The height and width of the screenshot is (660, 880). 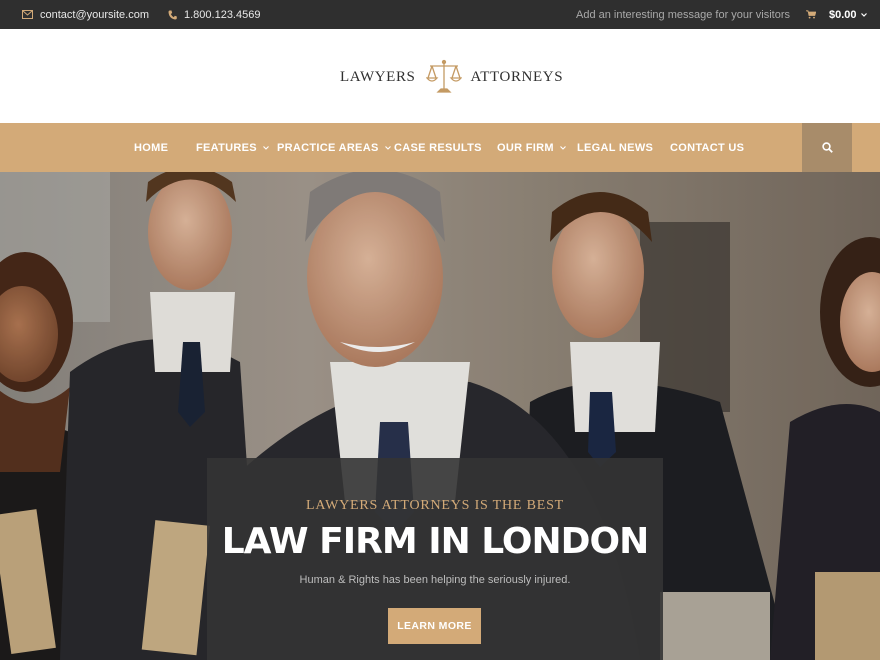 I want to click on nav-label: CONTACT US, so click(x=707, y=147).